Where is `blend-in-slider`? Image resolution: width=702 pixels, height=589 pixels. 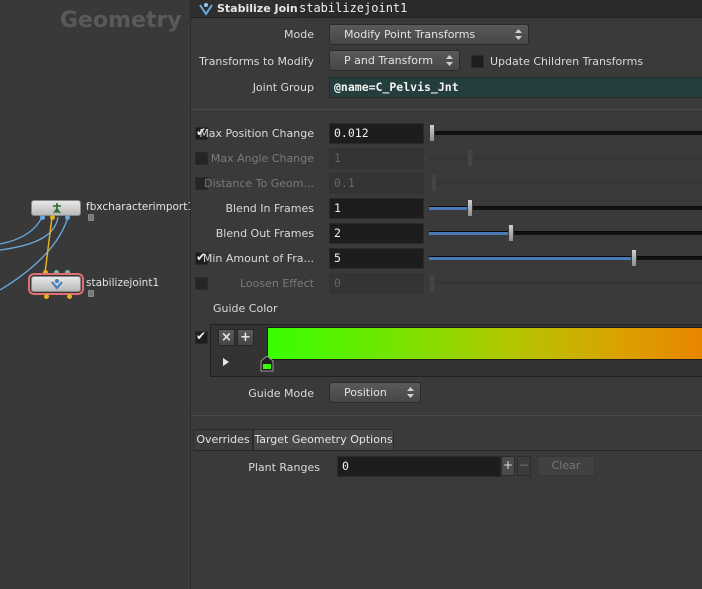
blend-in-slider is located at coordinates (565, 208).